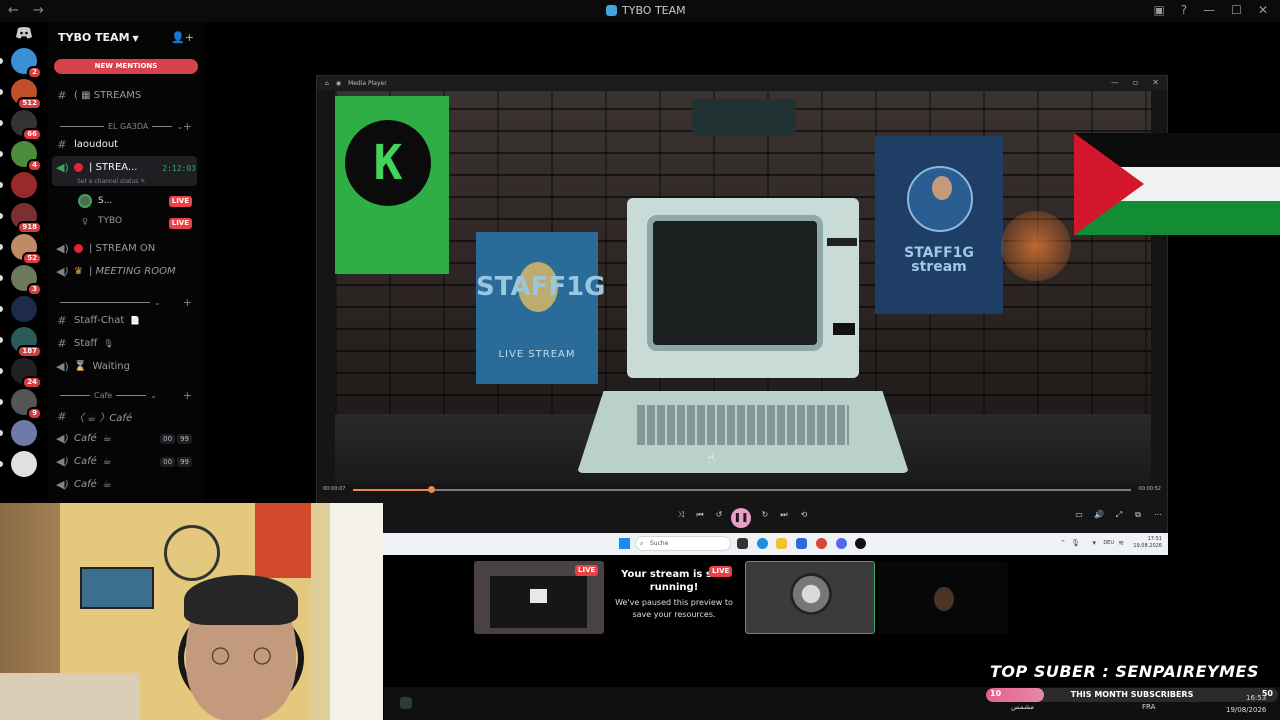 Image resolution: width=1280 pixels, height=720 pixels. Describe the element at coordinates (1063, 543) in the screenshot. I see `chevron-up-icon: ⌃` at that location.